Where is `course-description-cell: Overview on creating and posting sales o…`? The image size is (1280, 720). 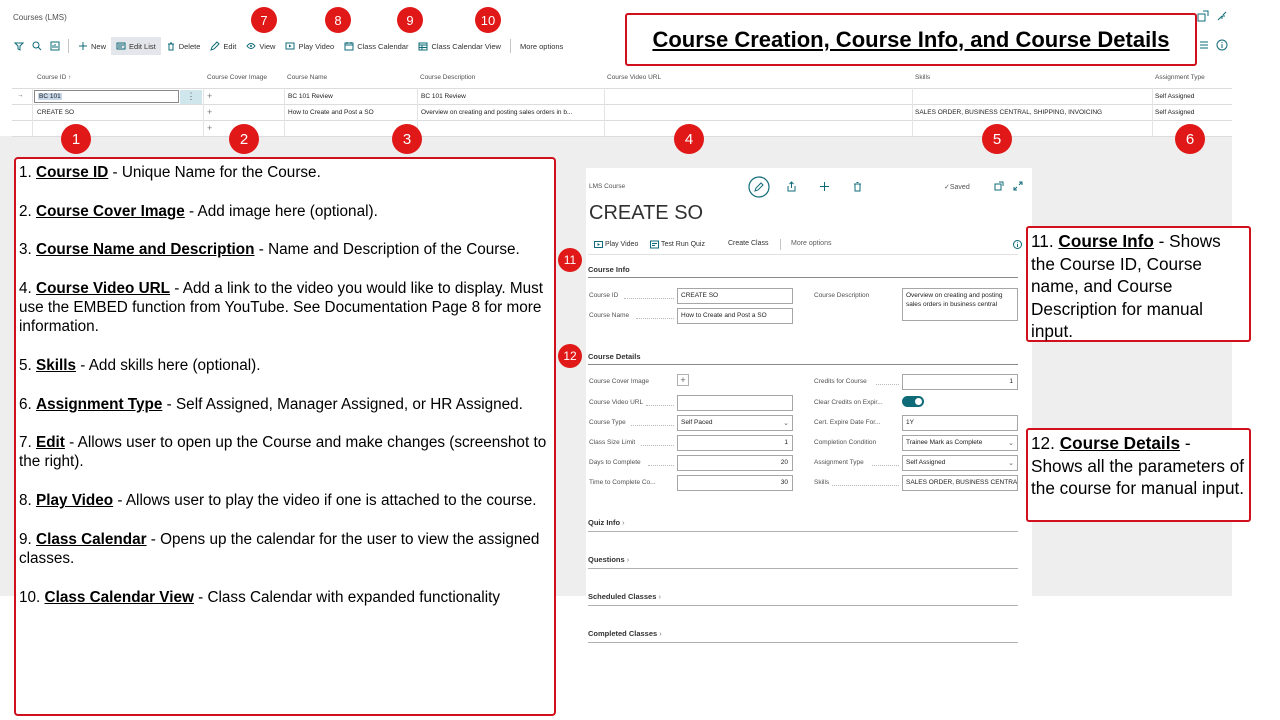
course-description-cell: Overview on creating and posting sales o… is located at coordinates (511, 112).